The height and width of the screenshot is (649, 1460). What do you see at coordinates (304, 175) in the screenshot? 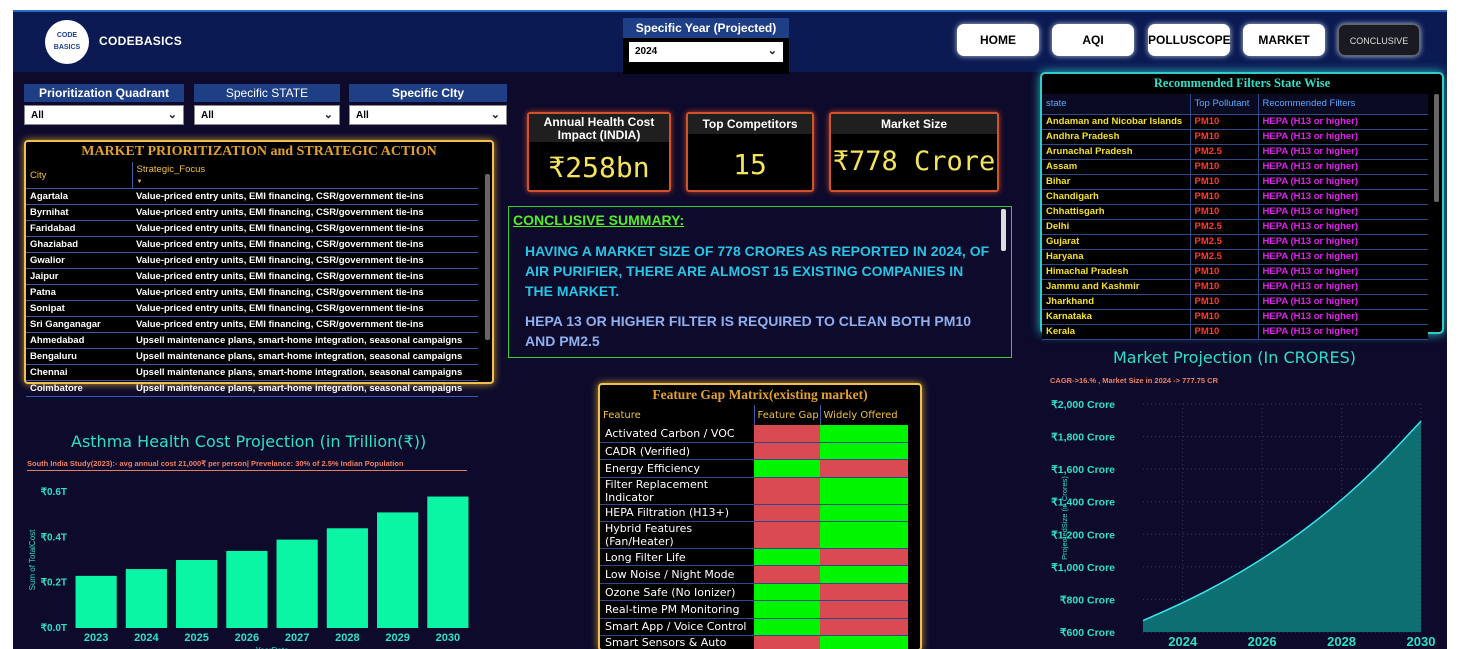
I see `column-header-strategic-focus: Strategic_Focus ▼` at bounding box center [304, 175].